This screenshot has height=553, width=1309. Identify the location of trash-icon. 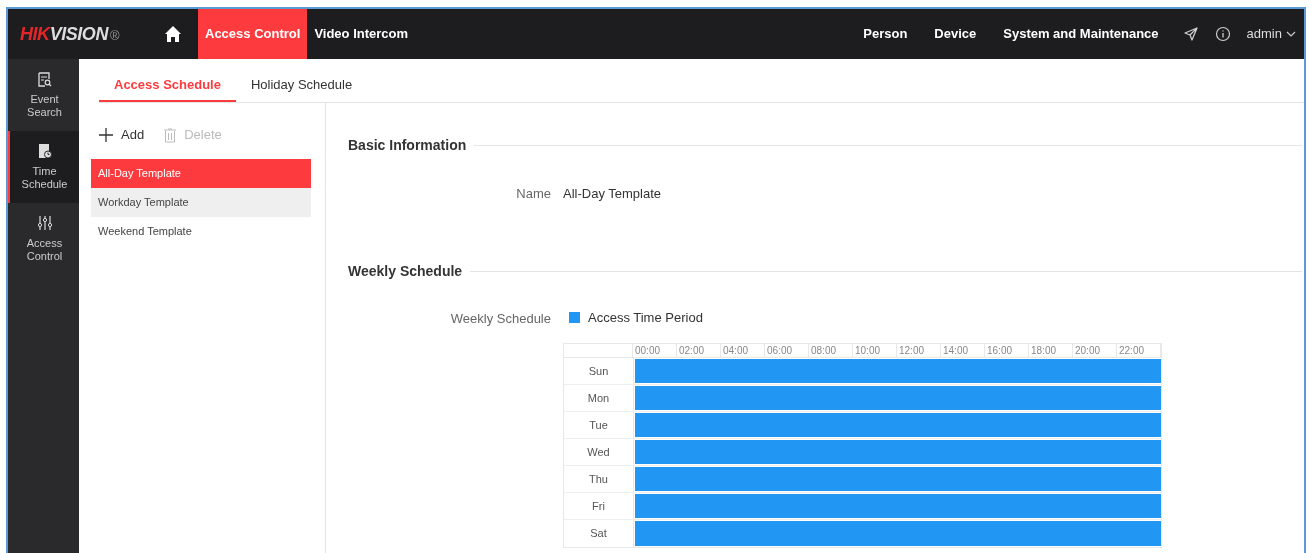
(170, 135).